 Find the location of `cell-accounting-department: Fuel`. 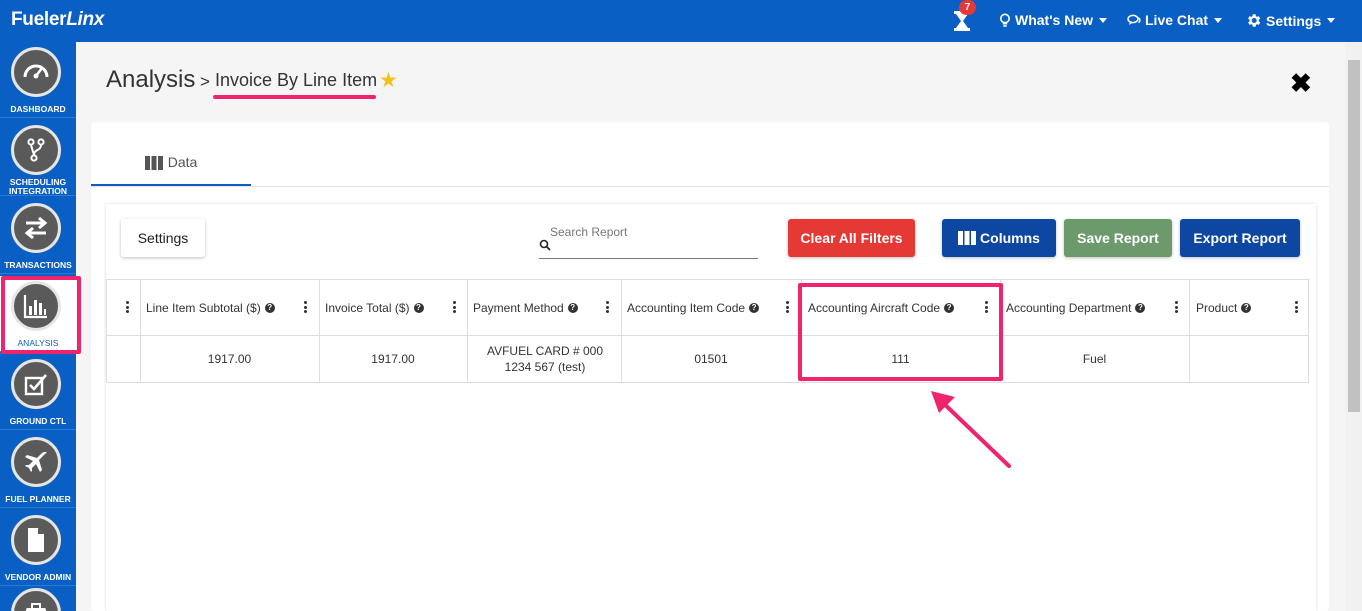

cell-accounting-department: Fuel is located at coordinates (1094, 359).